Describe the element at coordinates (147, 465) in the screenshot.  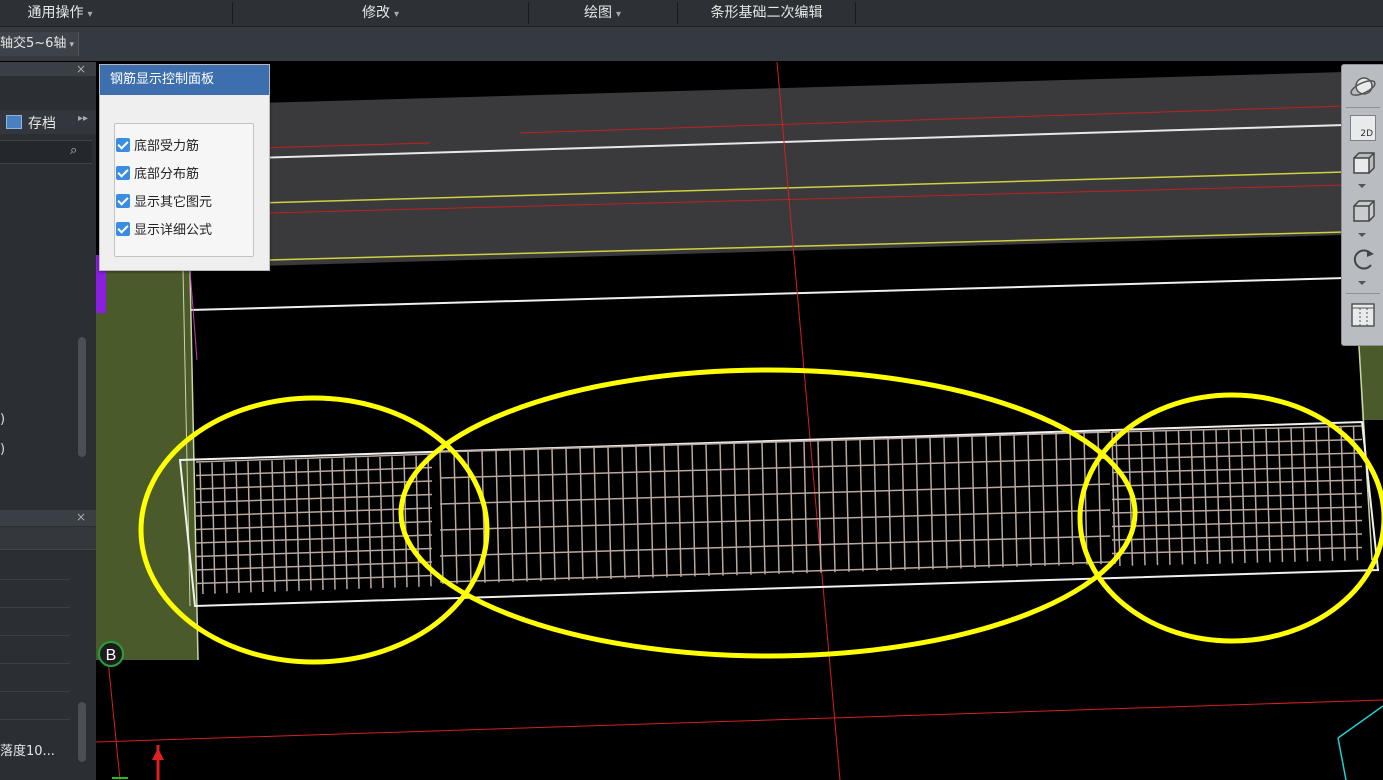
I see `foundation-side-left` at that location.